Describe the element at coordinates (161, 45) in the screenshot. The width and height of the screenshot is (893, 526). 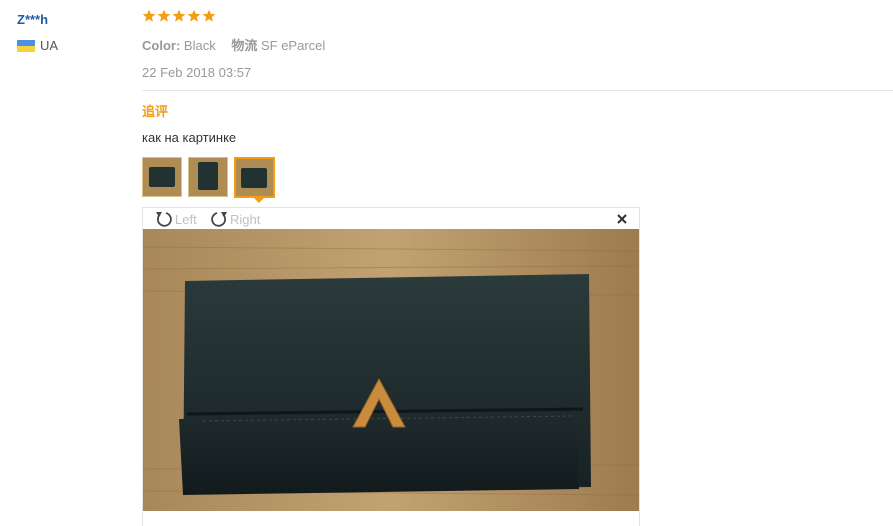
I see `attribute-label-color: Color:` at that location.